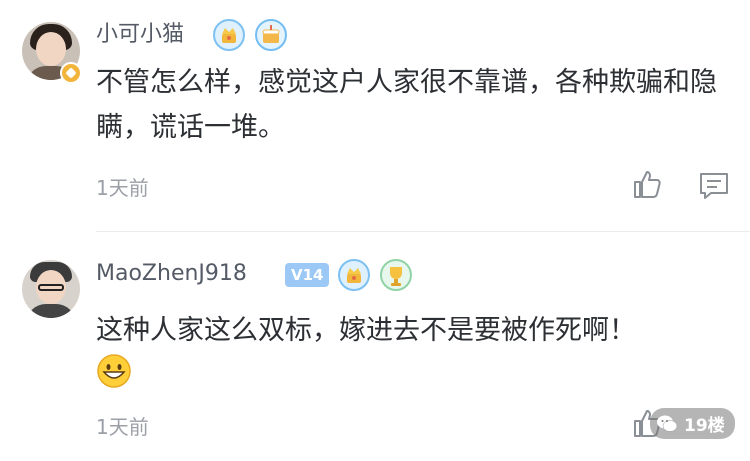 This screenshot has width=750, height=461. Describe the element at coordinates (366, 330) in the screenshot. I see `comment-text: 这种人家这么双标，嫁进去不是要被作死啊！` at that location.